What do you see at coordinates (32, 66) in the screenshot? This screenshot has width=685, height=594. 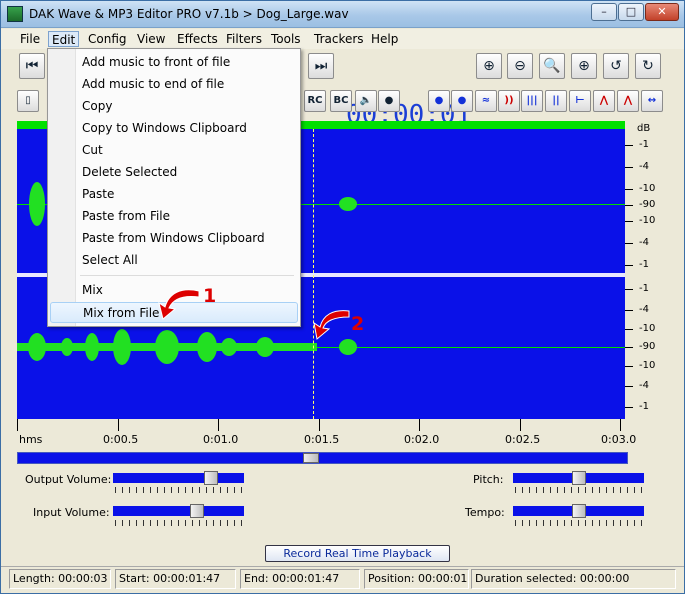 I see `skip-to-start-button: ⏮` at bounding box center [32, 66].